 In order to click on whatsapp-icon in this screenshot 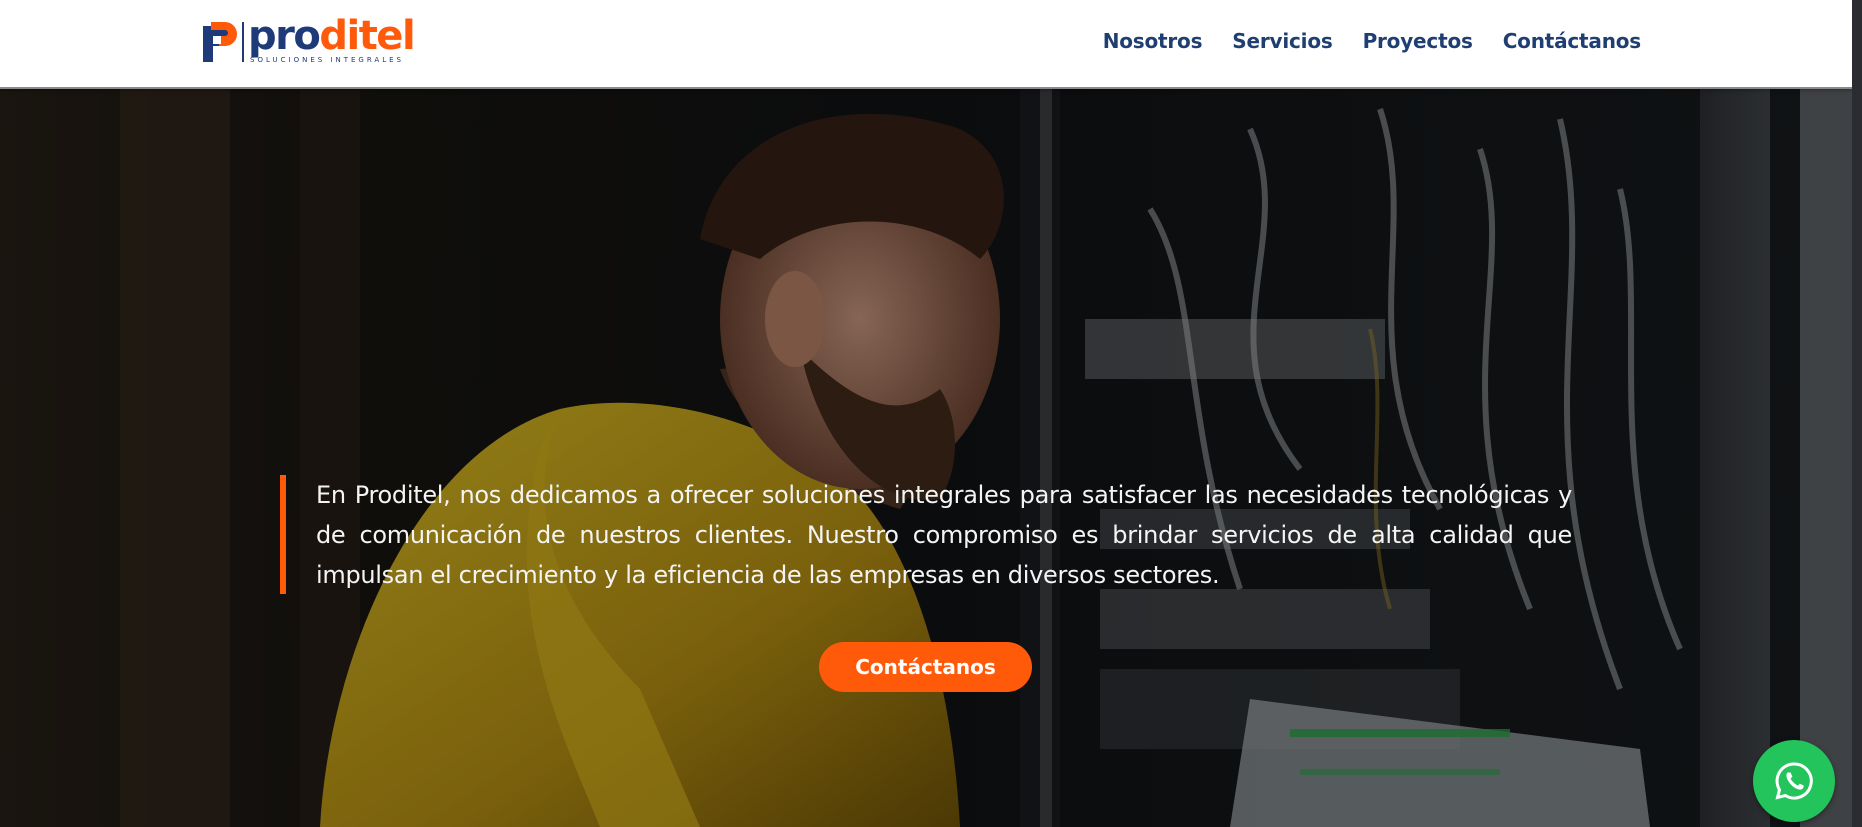, I will do `click(1794, 781)`.